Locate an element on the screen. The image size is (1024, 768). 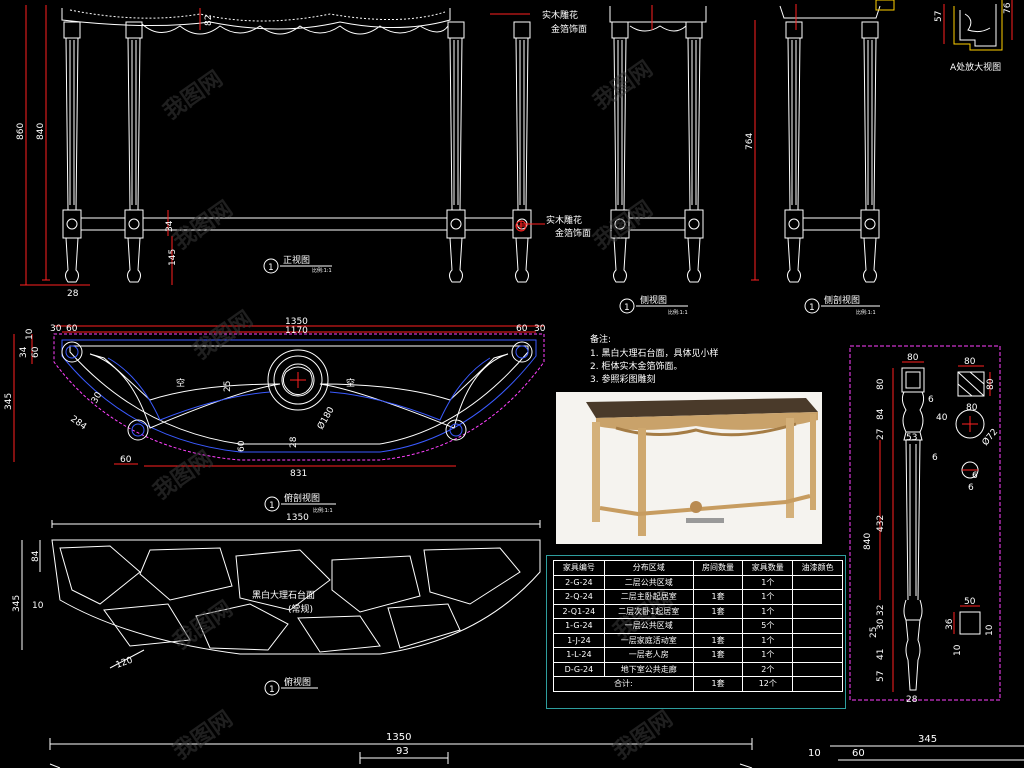
col-header: 分布区域 is located at coordinates (648, 568).